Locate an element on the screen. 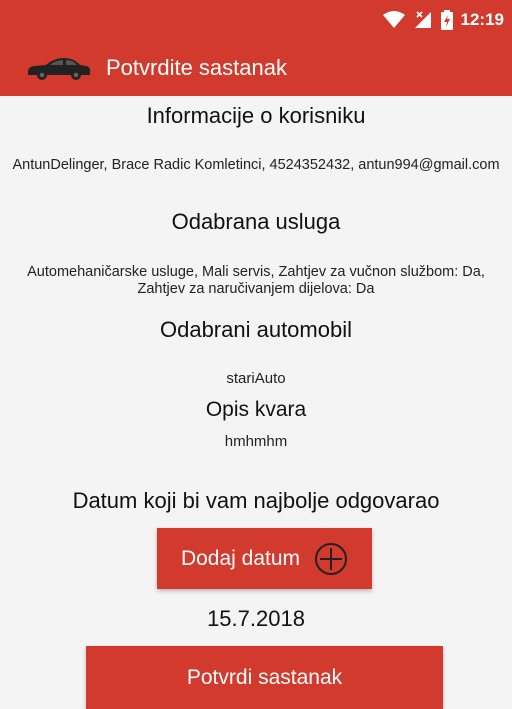 The image size is (512, 709). wifi-icon is located at coordinates (393, 20).